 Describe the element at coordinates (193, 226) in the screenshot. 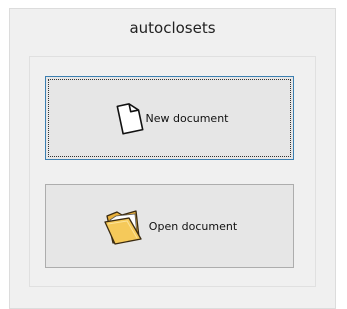

I see `open-document-label: Open document` at that location.